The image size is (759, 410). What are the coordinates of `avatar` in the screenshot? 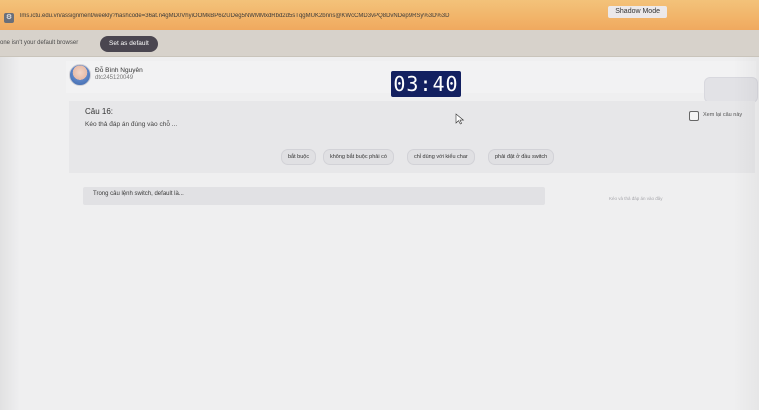 It's located at (80, 75).